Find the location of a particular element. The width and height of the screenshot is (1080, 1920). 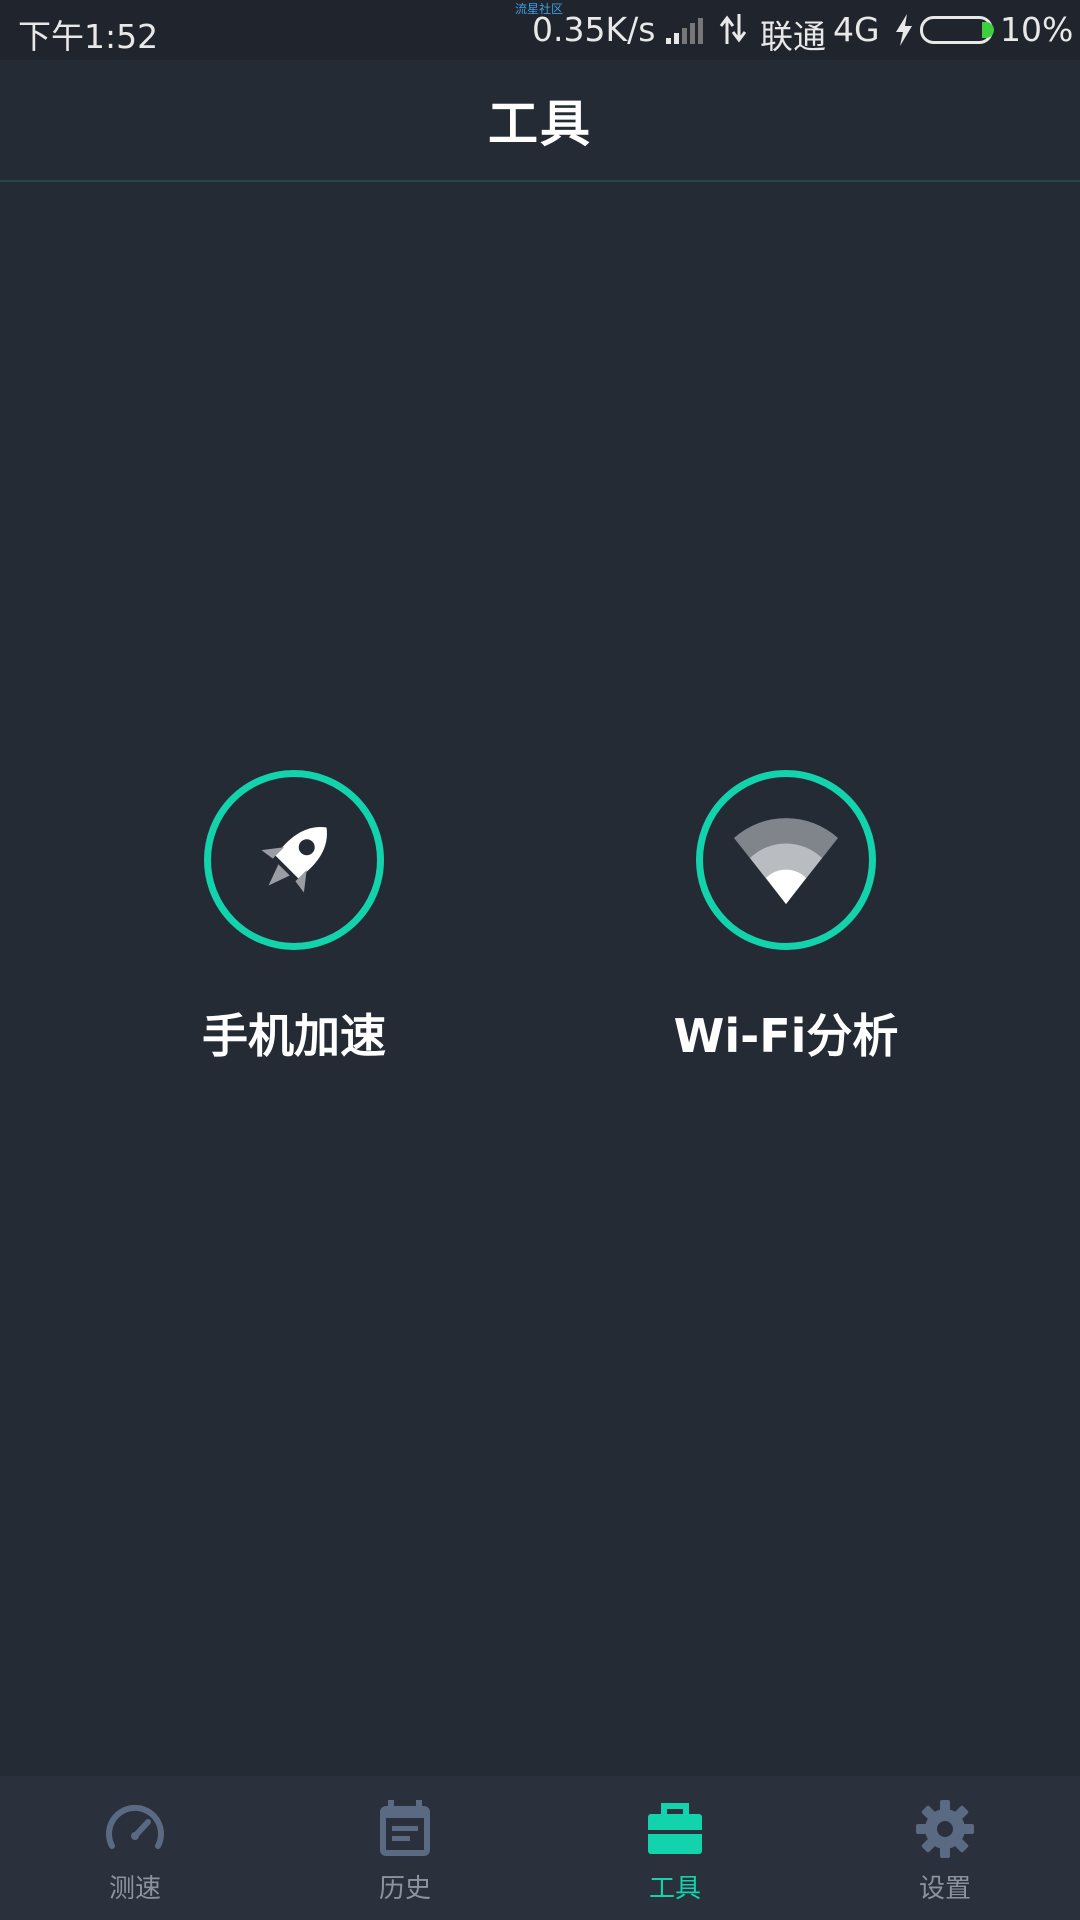

nav-label-speedtest: 测速 is located at coordinates (134, 1889).